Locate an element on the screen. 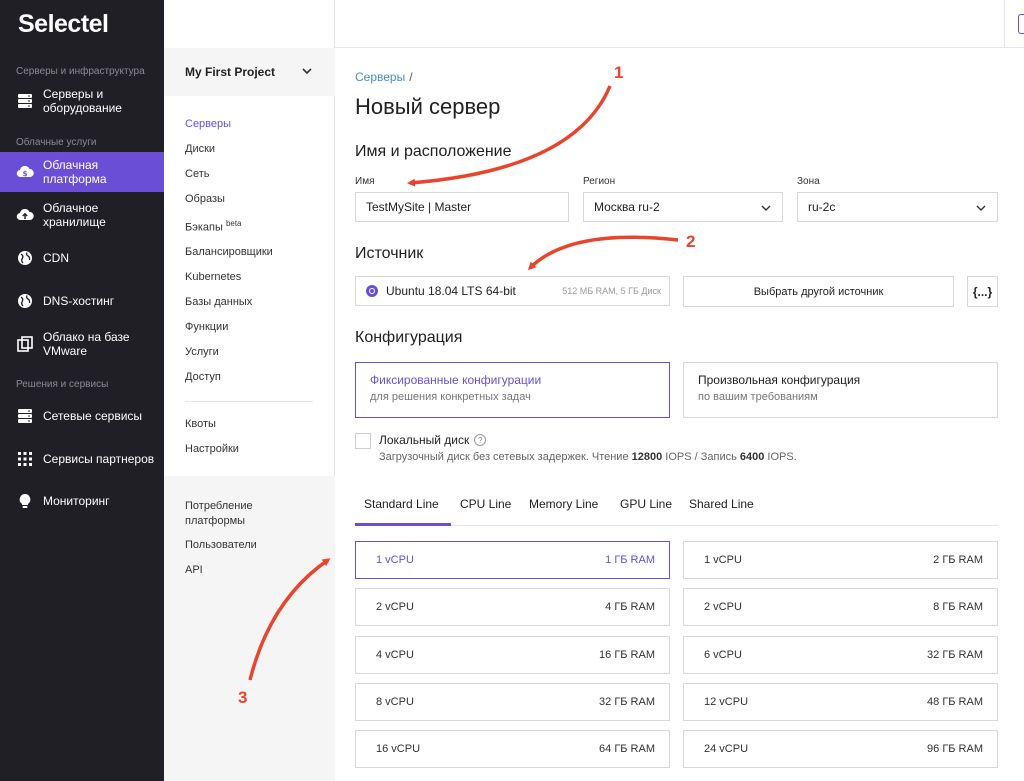 This screenshot has width=1024, height=781. annotation-label-2: 2 is located at coordinates (691, 241).